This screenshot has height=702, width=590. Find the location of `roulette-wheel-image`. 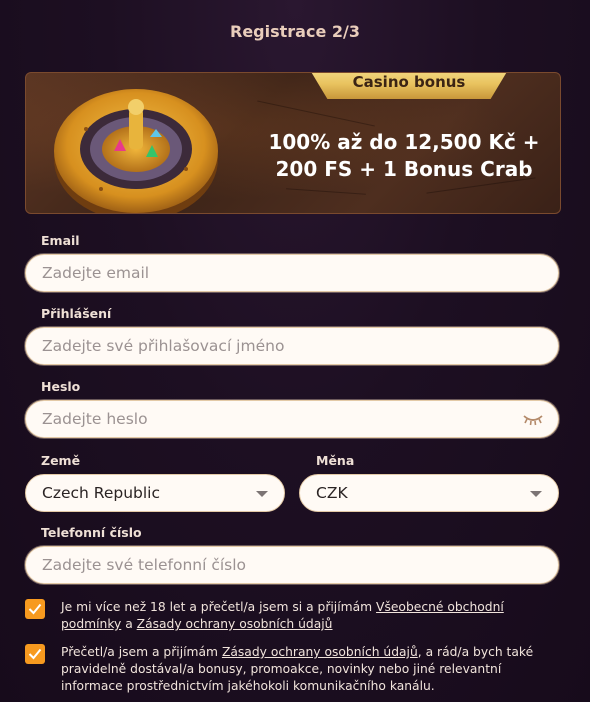

roulette-wheel-image is located at coordinates (136, 151).